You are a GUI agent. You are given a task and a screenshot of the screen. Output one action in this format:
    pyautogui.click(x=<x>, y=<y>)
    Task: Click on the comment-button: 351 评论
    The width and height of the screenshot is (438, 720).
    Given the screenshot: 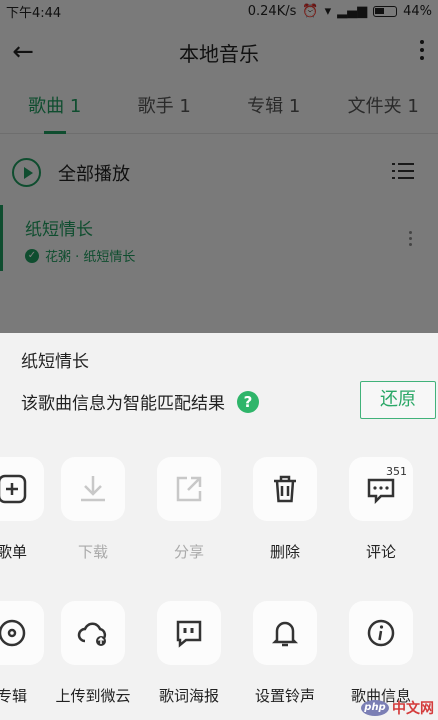 What is the action you would take?
    pyautogui.click(x=381, y=509)
    